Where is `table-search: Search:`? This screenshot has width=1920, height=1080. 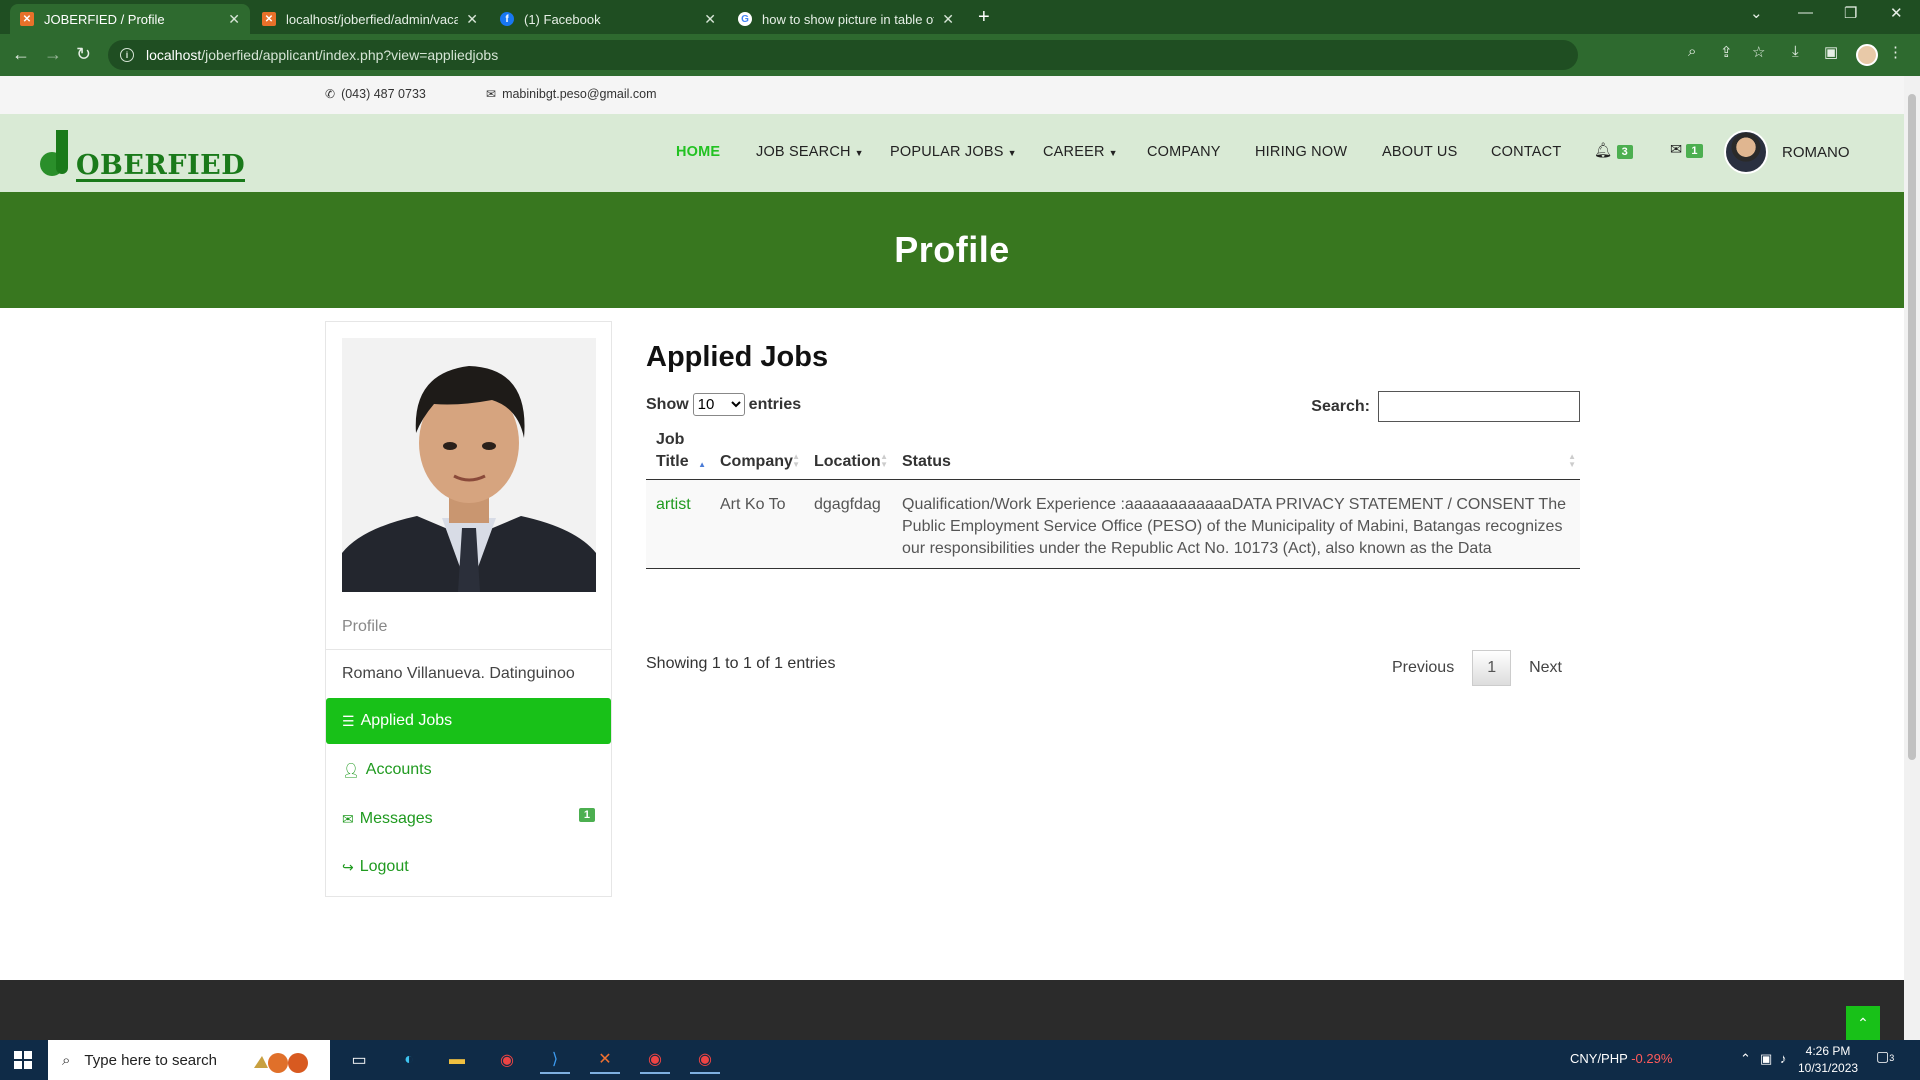 table-search: Search: is located at coordinates (1445, 406).